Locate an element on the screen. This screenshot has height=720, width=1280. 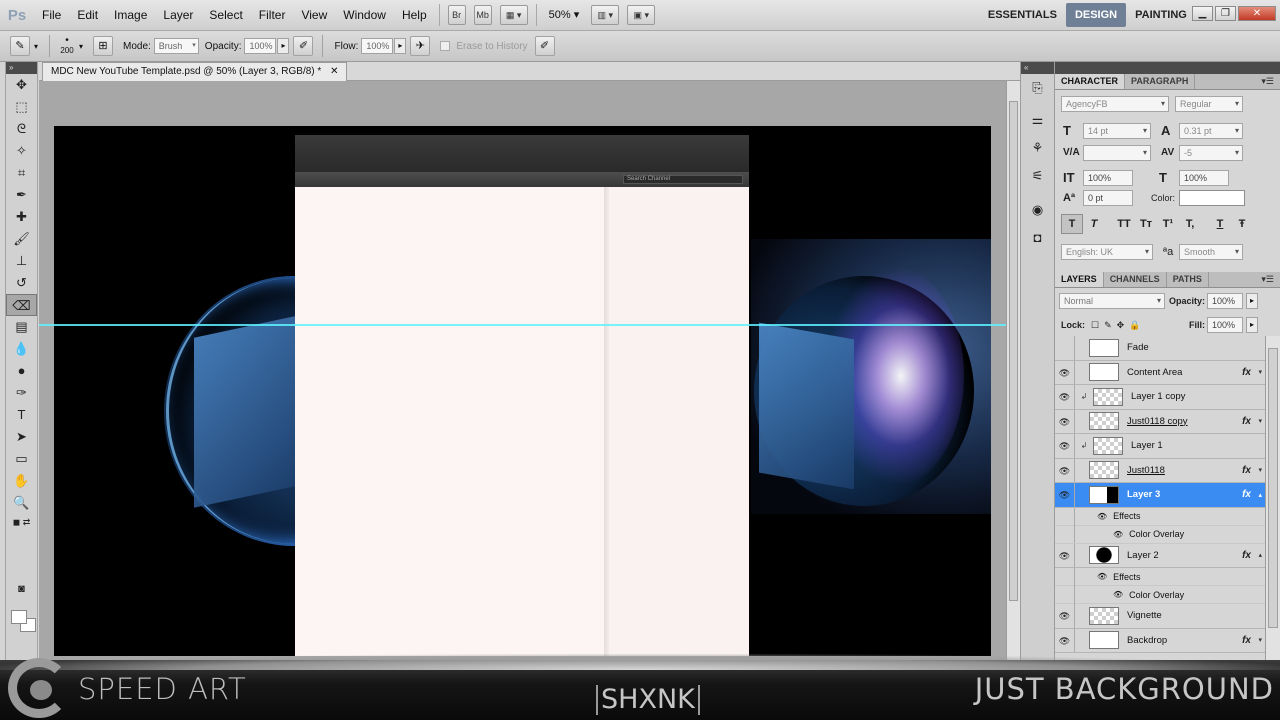
baseline-shift-input: 0 pt is located at coordinates (1108, 198).